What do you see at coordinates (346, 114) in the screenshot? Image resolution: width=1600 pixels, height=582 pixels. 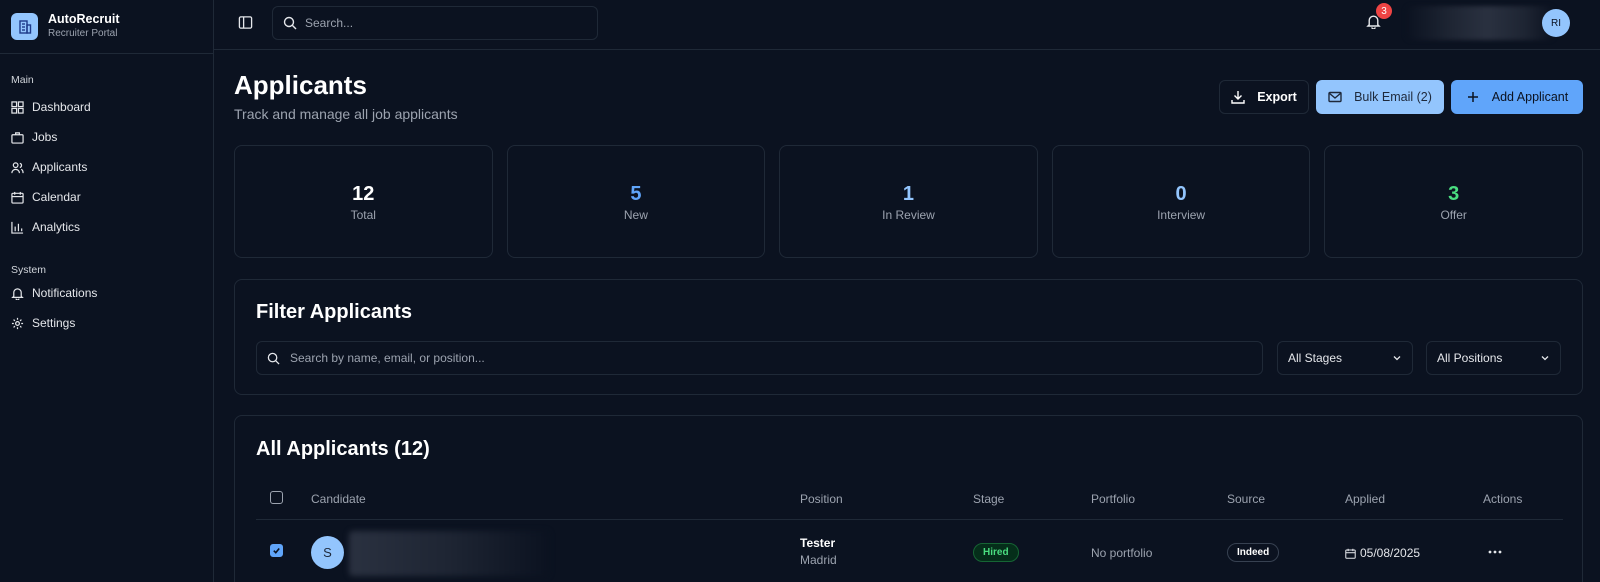 I see `page-subtitle: Track and manage all job applicants` at bounding box center [346, 114].